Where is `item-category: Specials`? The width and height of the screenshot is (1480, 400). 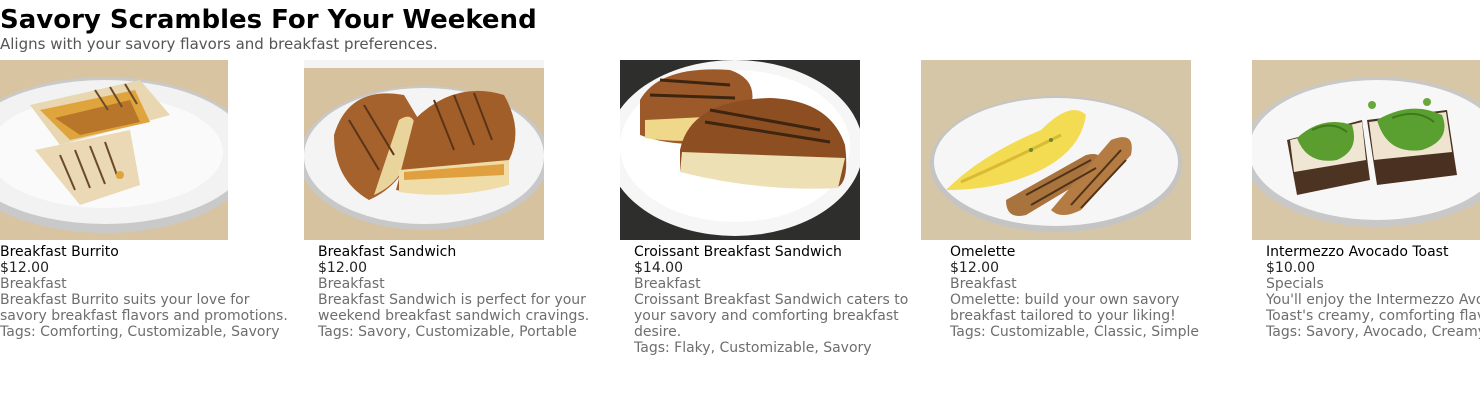
item-category: Specials is located at coordinates (1295, 284).